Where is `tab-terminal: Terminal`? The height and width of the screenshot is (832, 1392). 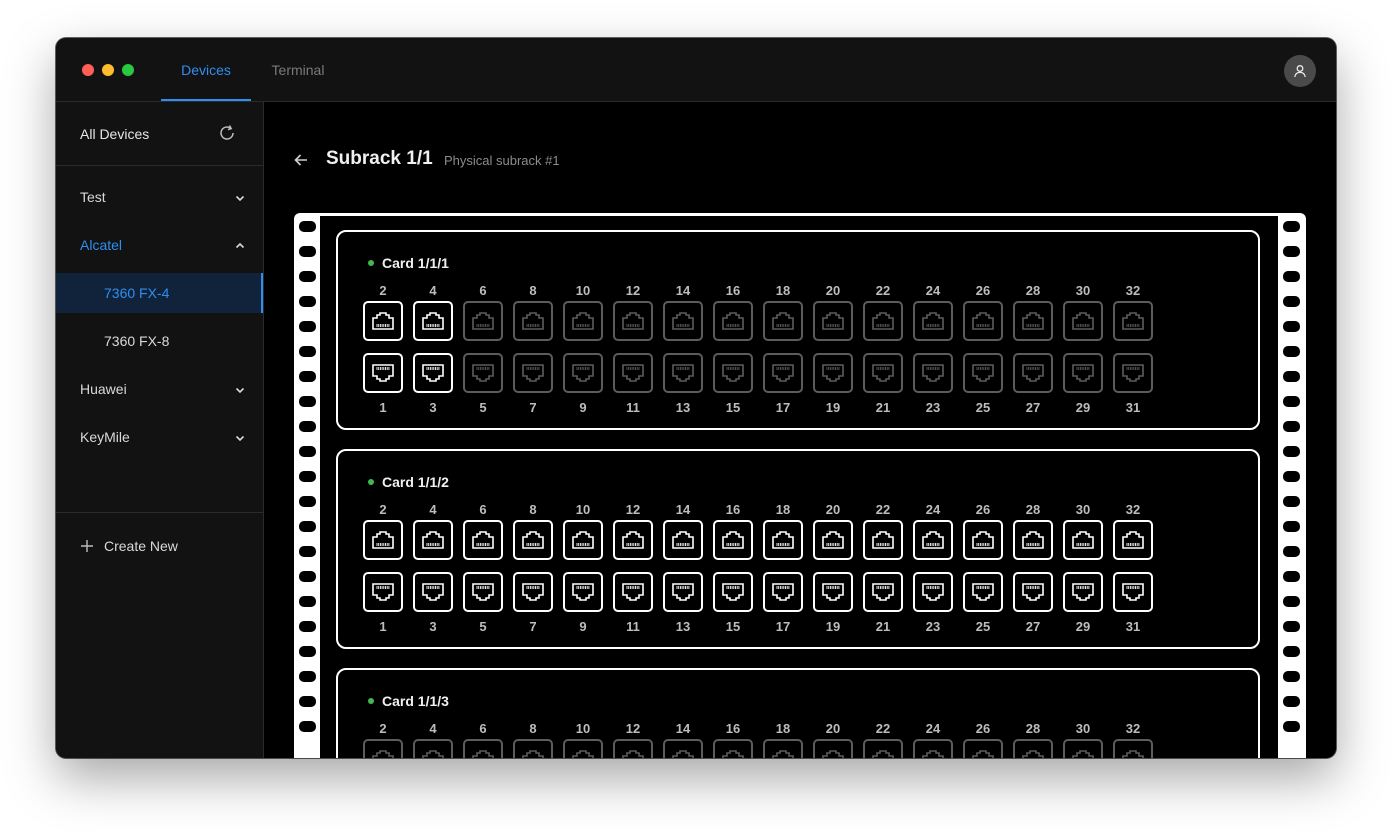
tab-terminal: Terminal is located at coordinates (298, 69).